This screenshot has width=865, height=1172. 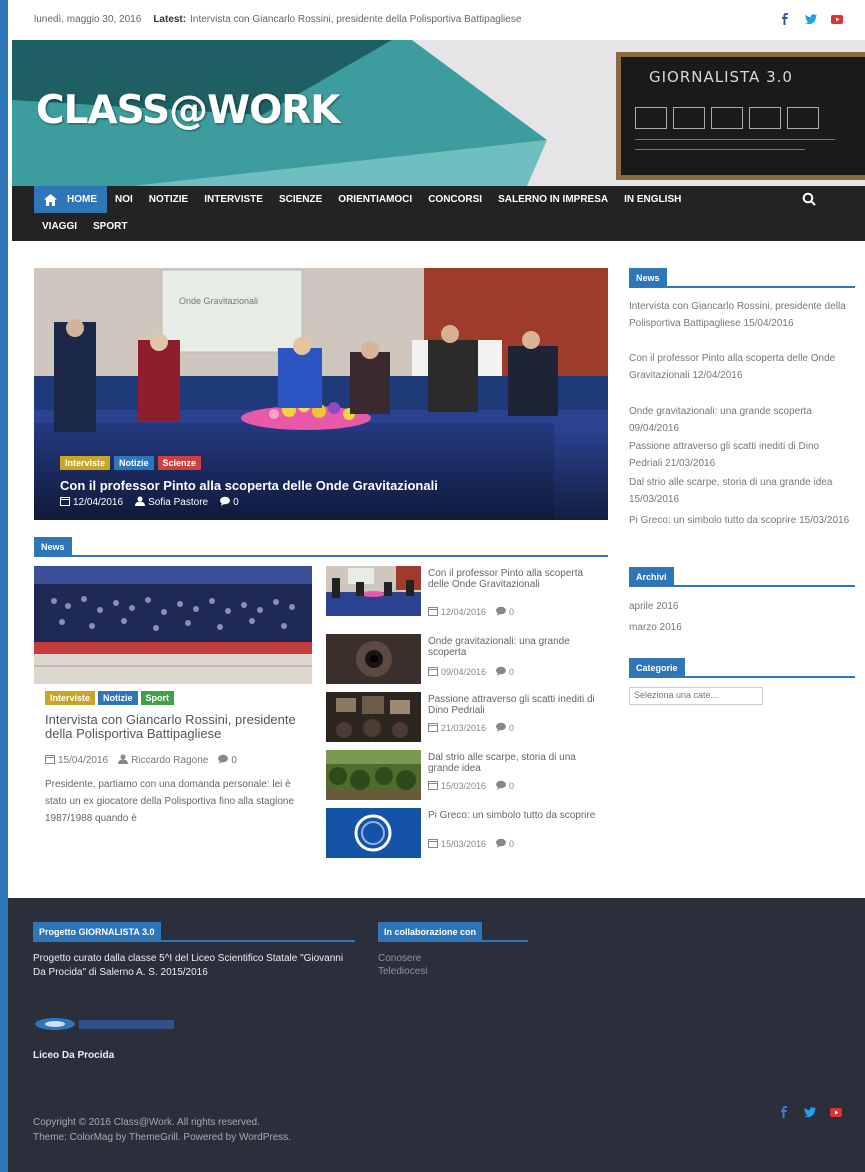 What do you see at coordinates (721, 77) in the screenshot?
I see `chalkboard-title: GIORNALISTA 3.0` at bounding box center [721, 77].